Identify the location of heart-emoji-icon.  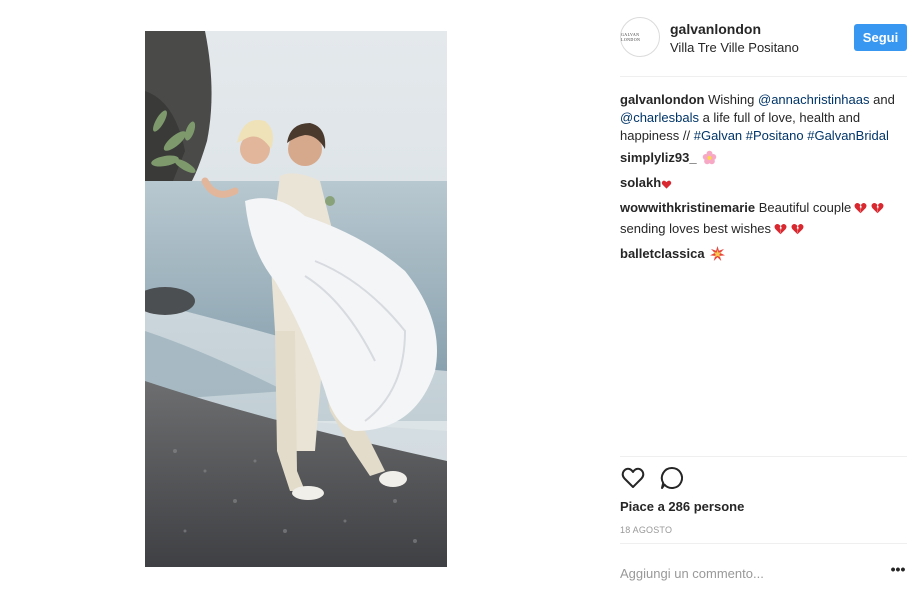
(666, 186).